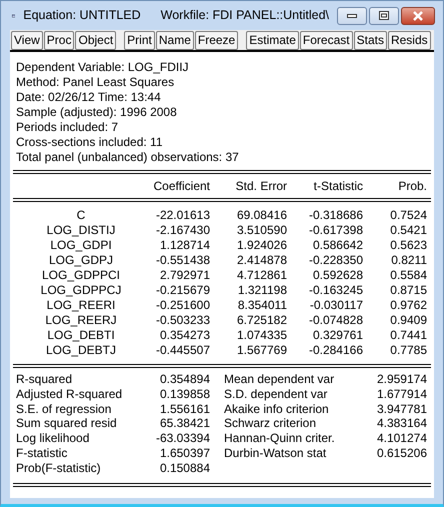 This screenshot has height=507, width=444. I want to click on table-cell-text: -0.284166, so click(335, 350).